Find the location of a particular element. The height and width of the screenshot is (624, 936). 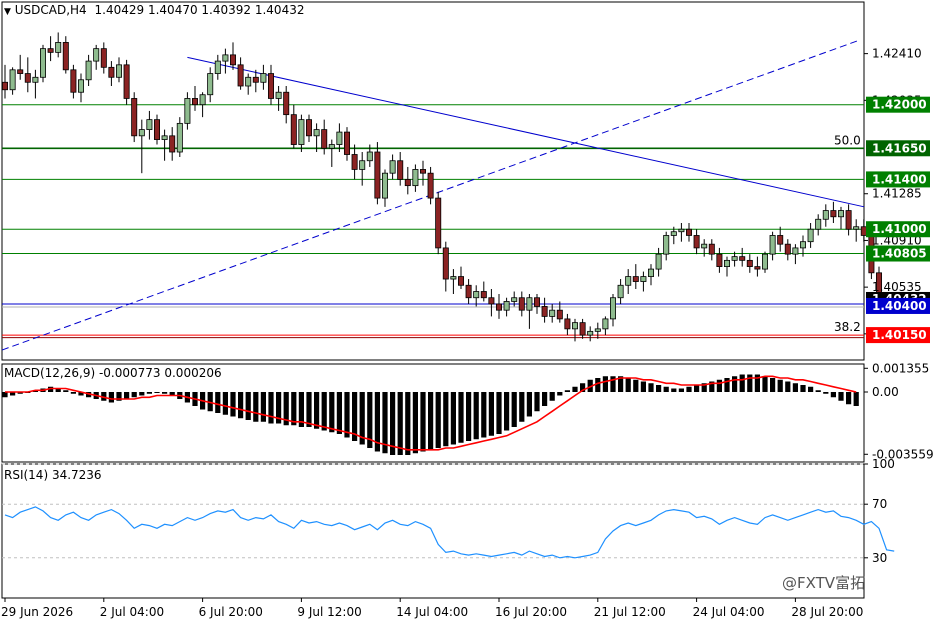

fib-label-50: 50.0 is located at coordinates (847, 140).